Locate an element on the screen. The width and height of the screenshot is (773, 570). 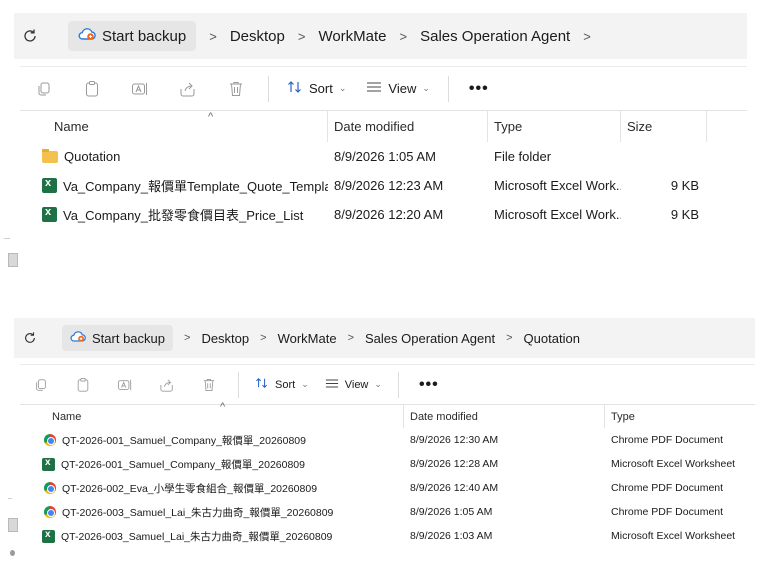
command-bar: Sort ⌄ View ⌄ ••• is located at coordinates (383, 88).